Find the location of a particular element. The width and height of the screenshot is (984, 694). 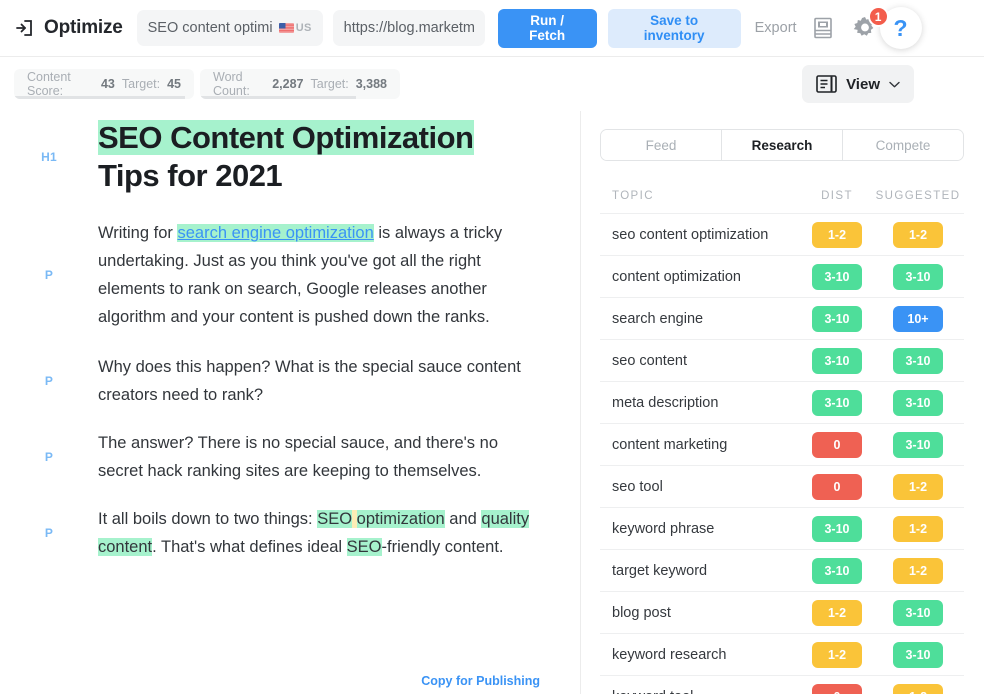

document-view-button is located at coordinates (832, 28).